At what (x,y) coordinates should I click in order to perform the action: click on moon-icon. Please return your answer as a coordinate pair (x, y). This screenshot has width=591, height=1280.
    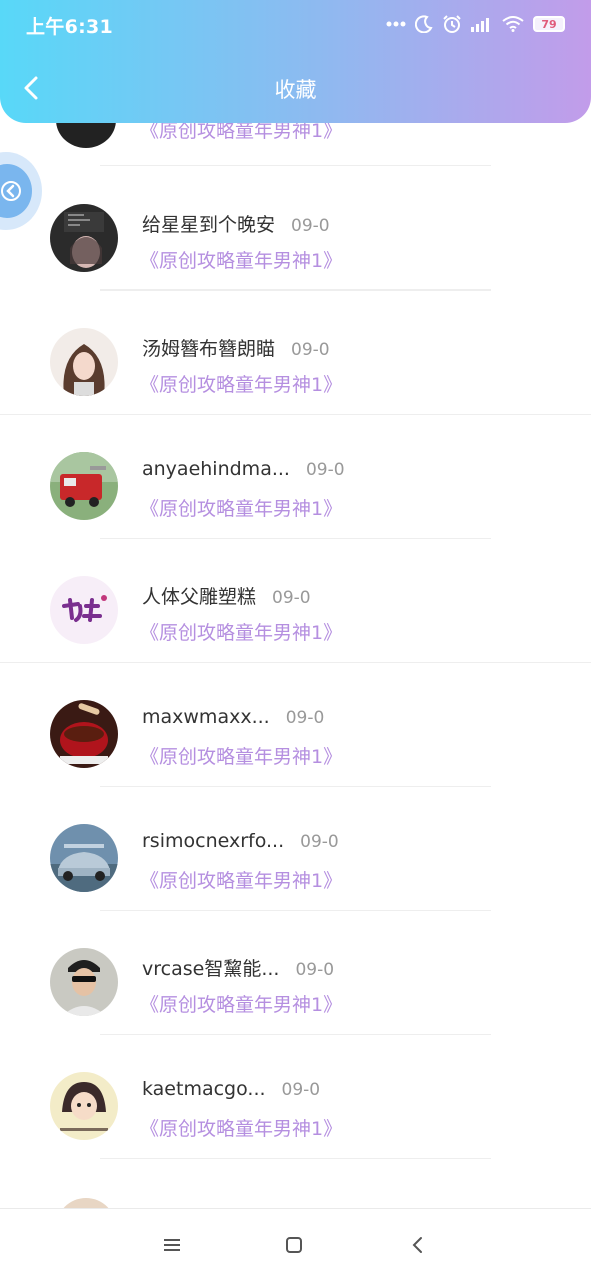
    Looking at the image, I should click on (424, 24).